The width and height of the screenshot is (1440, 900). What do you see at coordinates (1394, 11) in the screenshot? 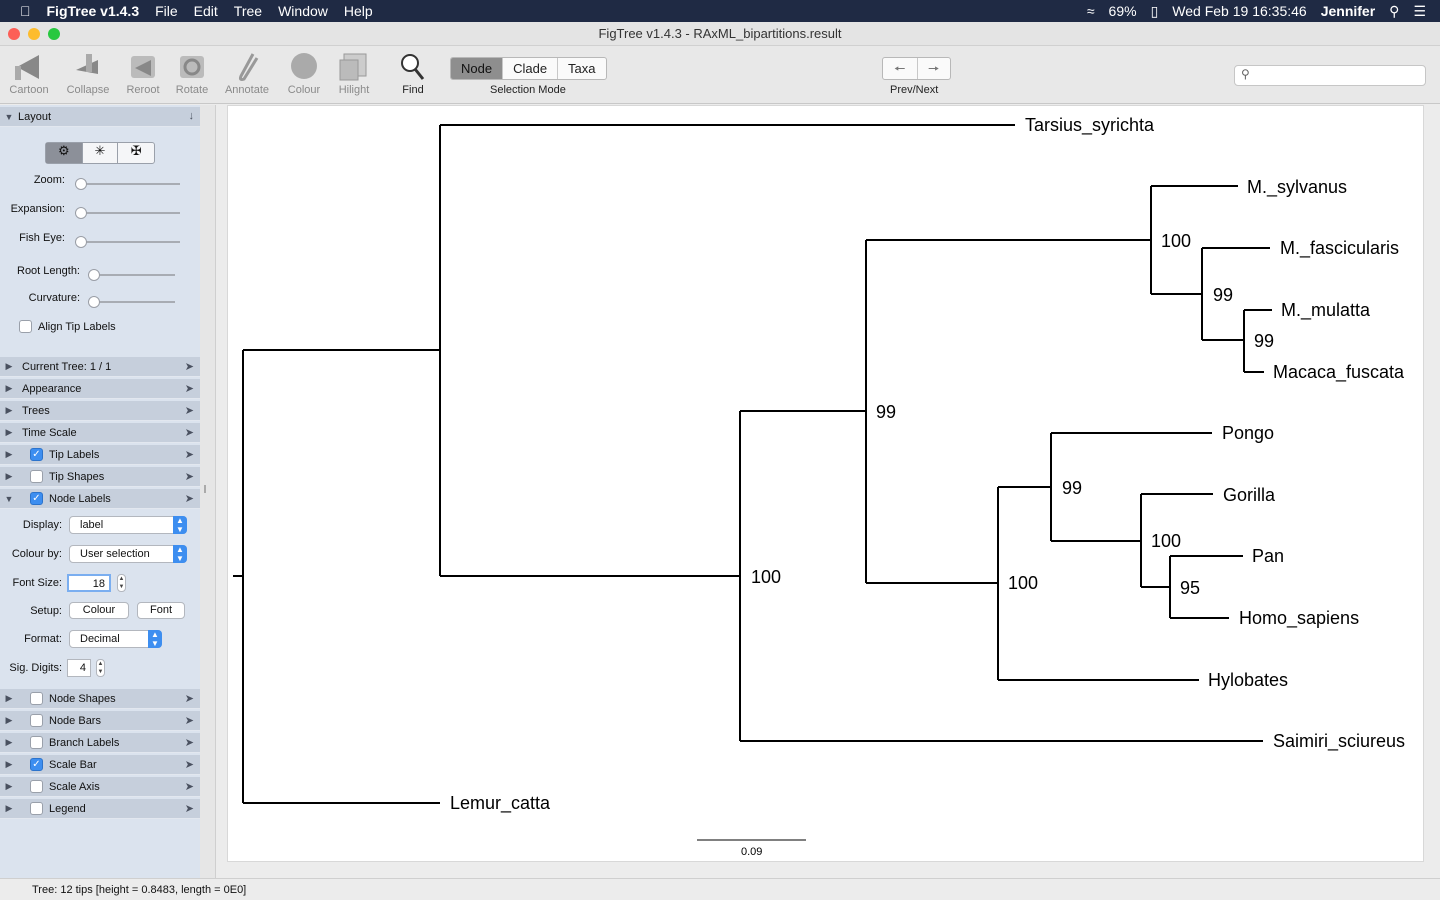
I see `spotlight-icon: ⚲` at bounding box center [1394, 11].